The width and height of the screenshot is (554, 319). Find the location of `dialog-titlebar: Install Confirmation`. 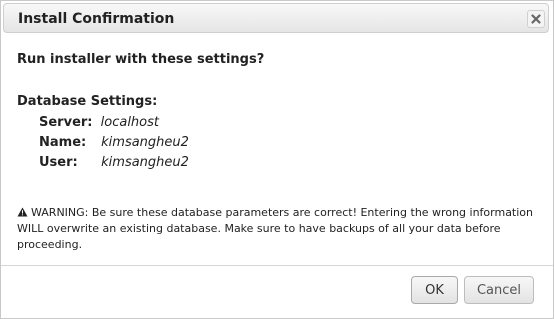

dialog-titlebar: Install Confirmation is located at coordinates (276, 18).